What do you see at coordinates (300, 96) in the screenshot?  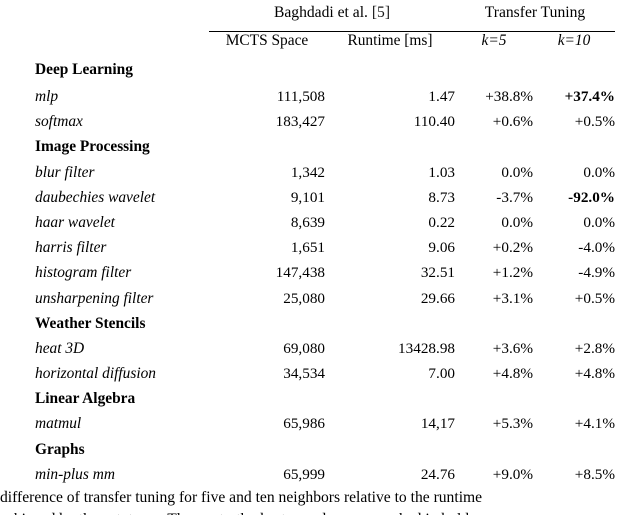 I see `mcts-space-value: 111,508` at bounding box center [300, 96].